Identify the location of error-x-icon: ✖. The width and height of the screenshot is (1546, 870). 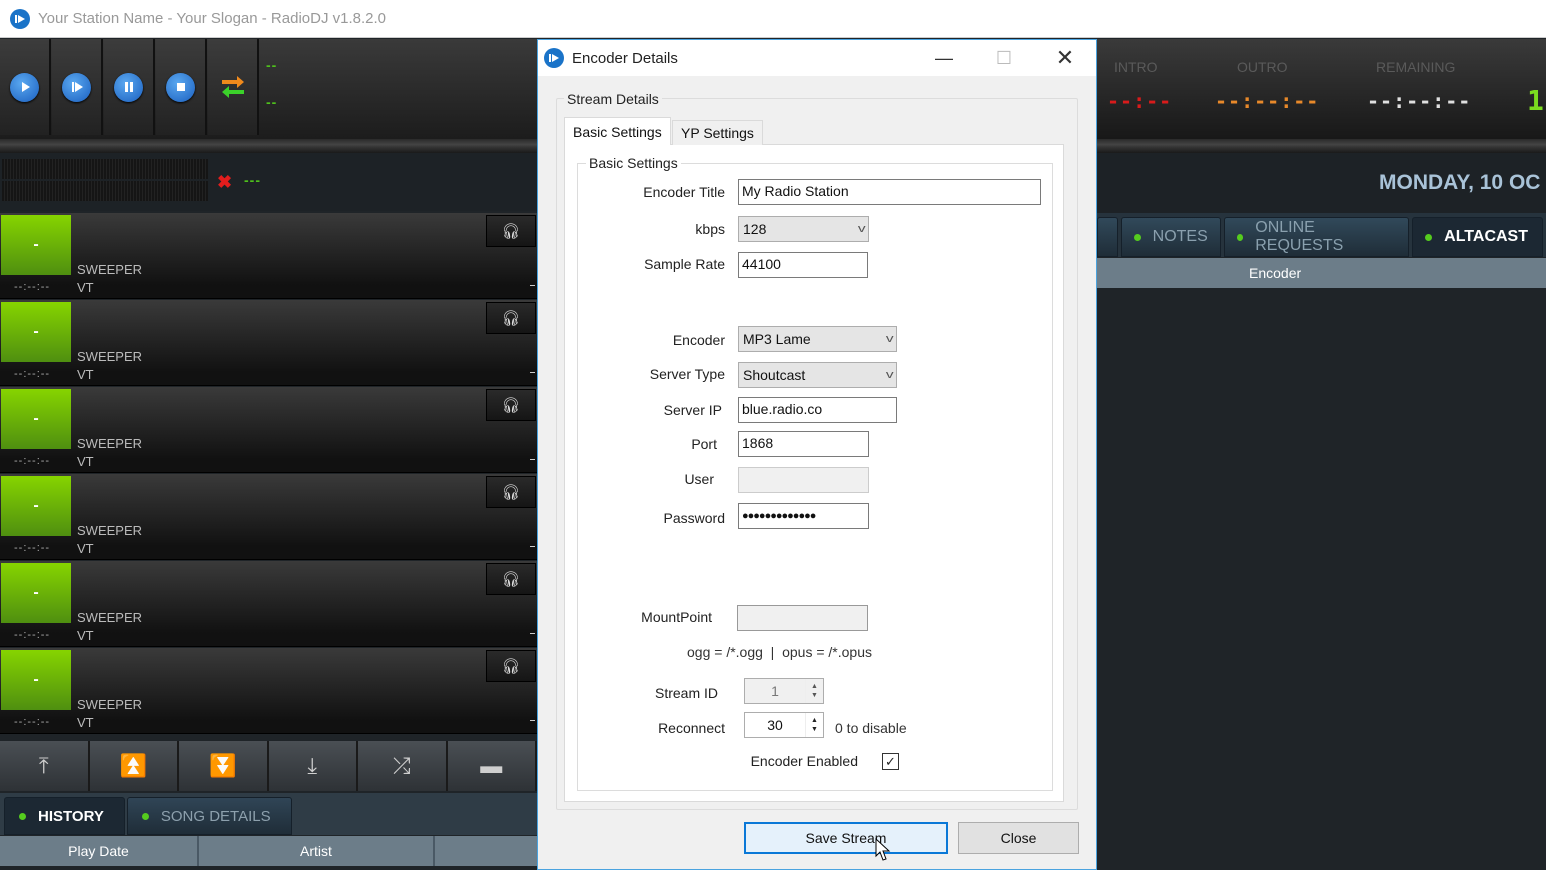
(225, 182).